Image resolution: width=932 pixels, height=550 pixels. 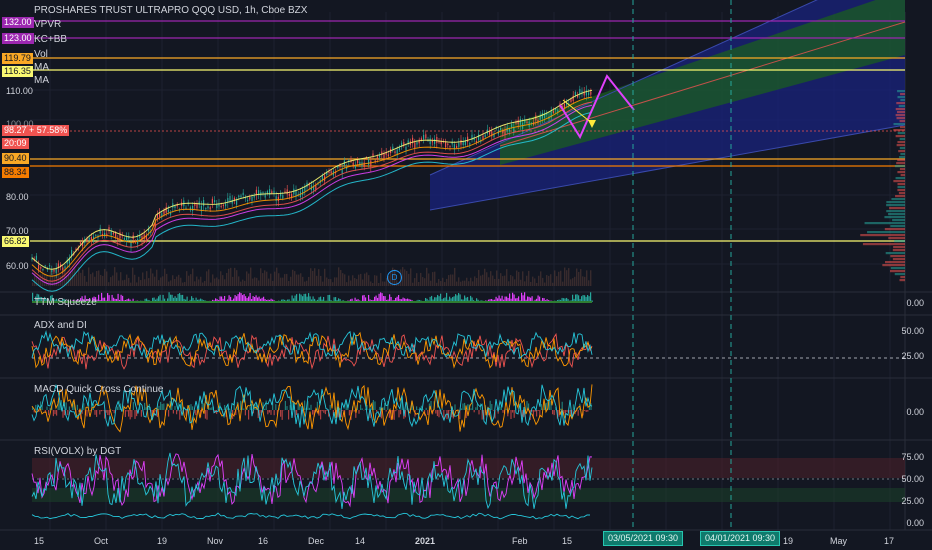 I want to click on overlay-vol: Vol, so click(x=41, y=54).